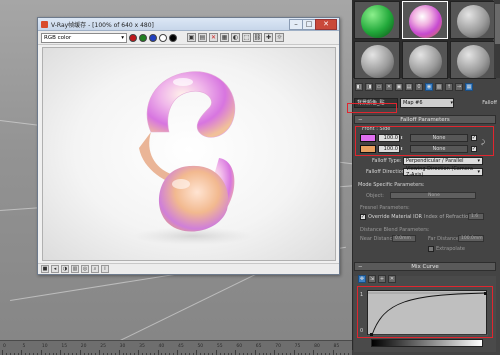 The image size is (500, 355). I want to click on channel-select: RGB color ▾, so click(84, 37).